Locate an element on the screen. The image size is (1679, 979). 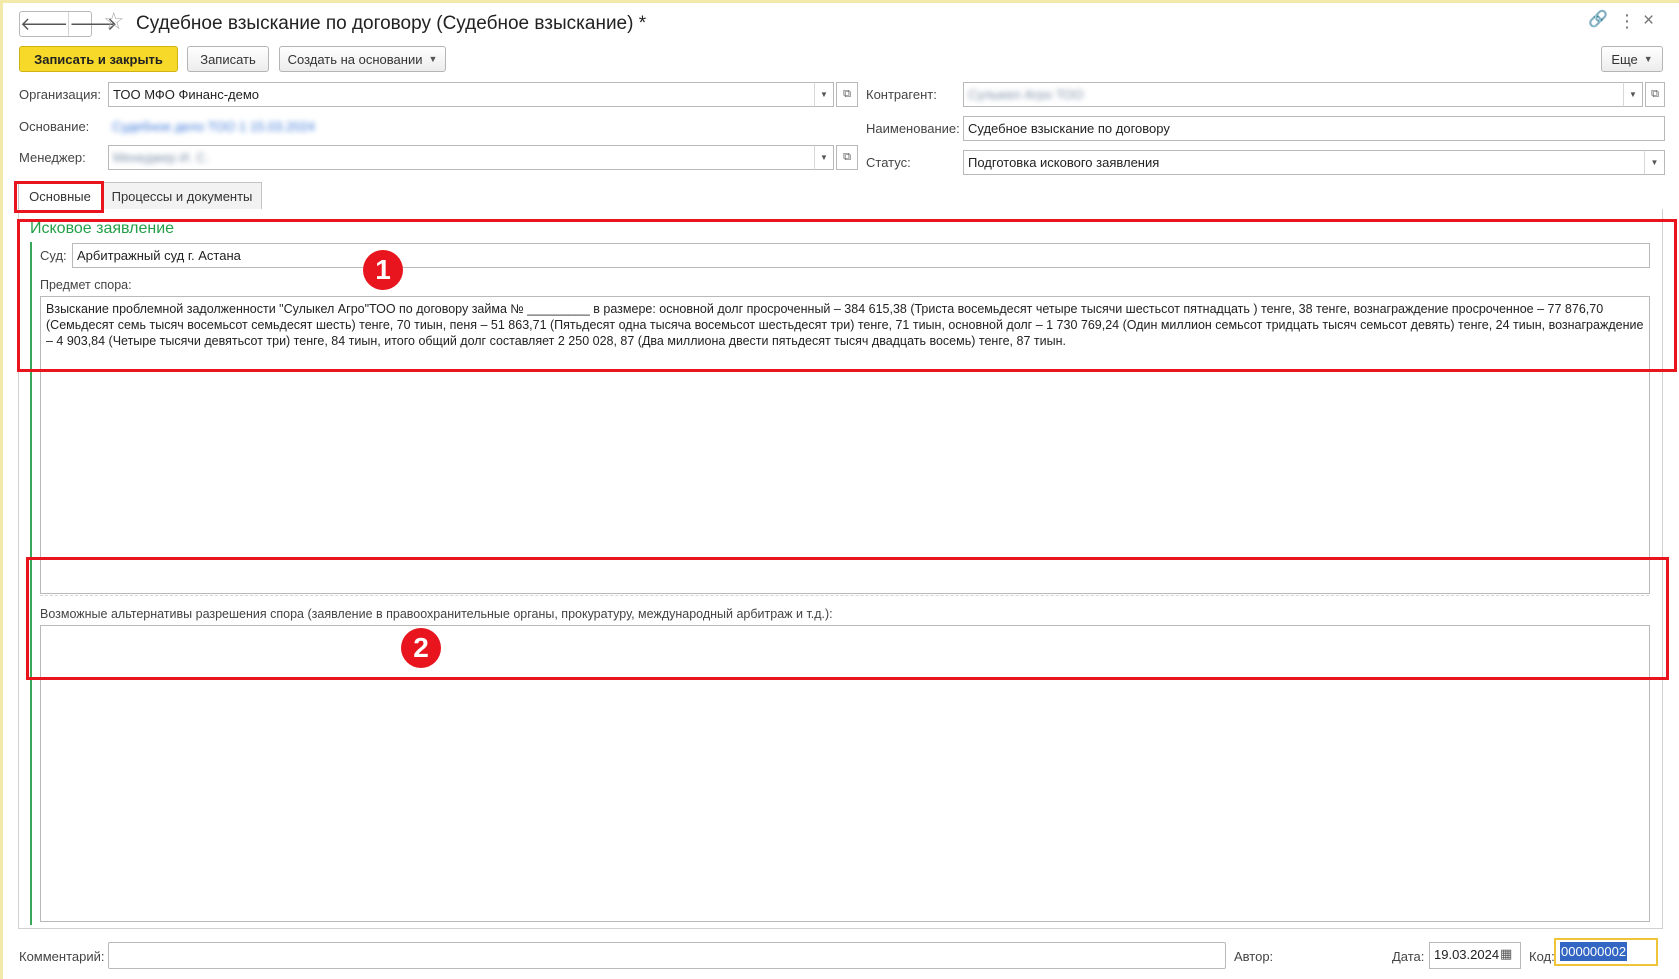
save-button: Записать is located at coordinates (228, 59).